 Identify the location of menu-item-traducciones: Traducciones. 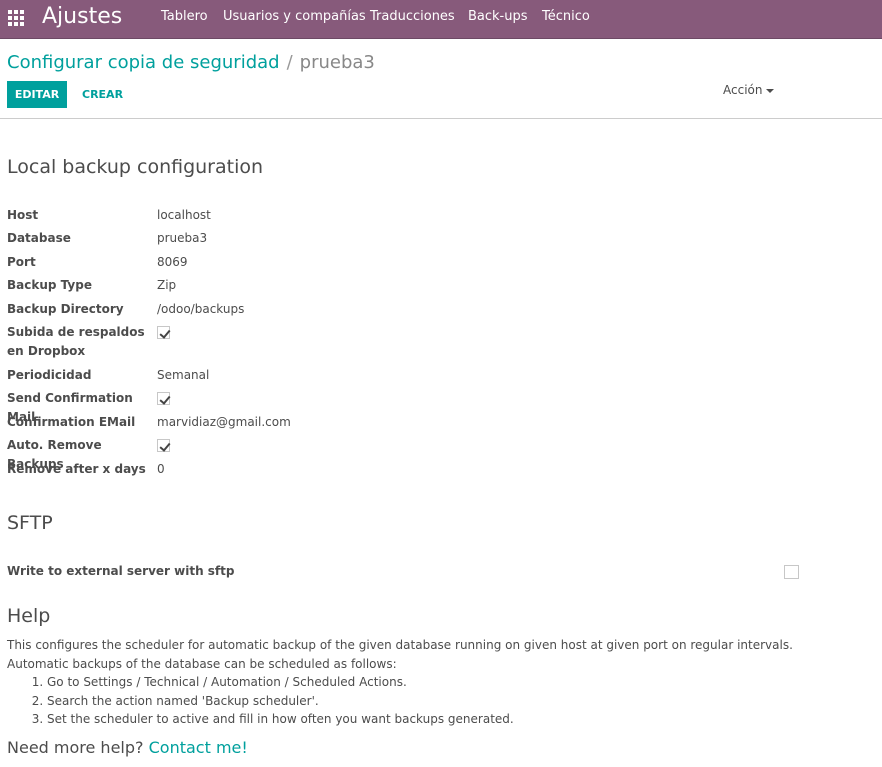
(412, 16).